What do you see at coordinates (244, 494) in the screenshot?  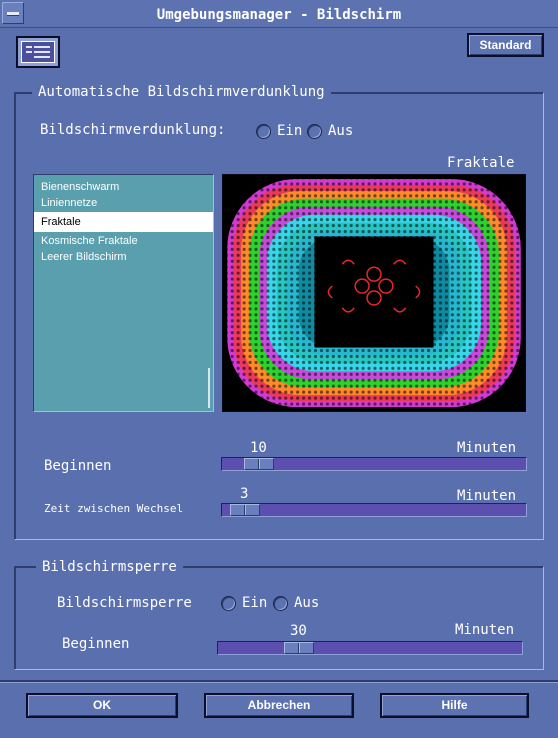 I see `interval-value: 3` at bounding box center [244, 494].